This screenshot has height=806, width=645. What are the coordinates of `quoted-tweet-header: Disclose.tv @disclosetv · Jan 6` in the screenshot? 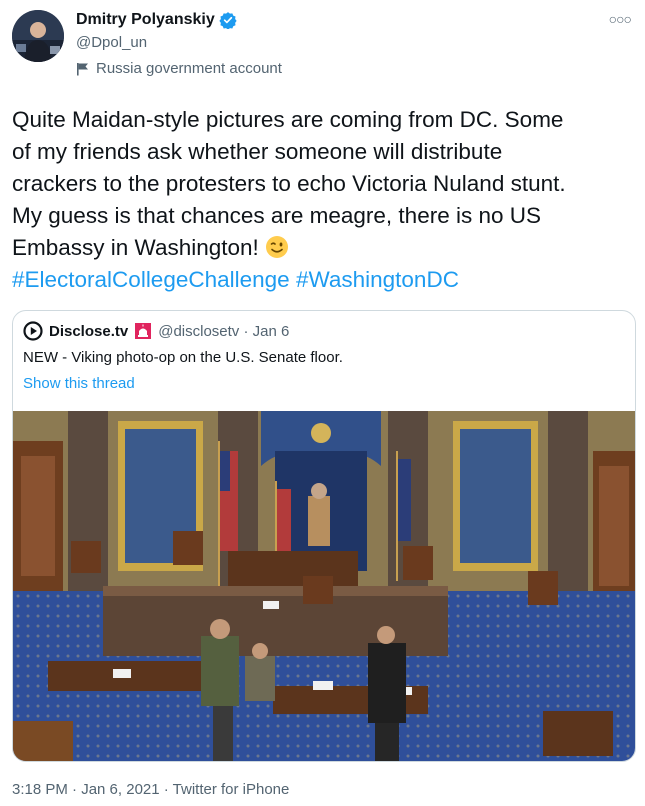 It's located at (156, 331).